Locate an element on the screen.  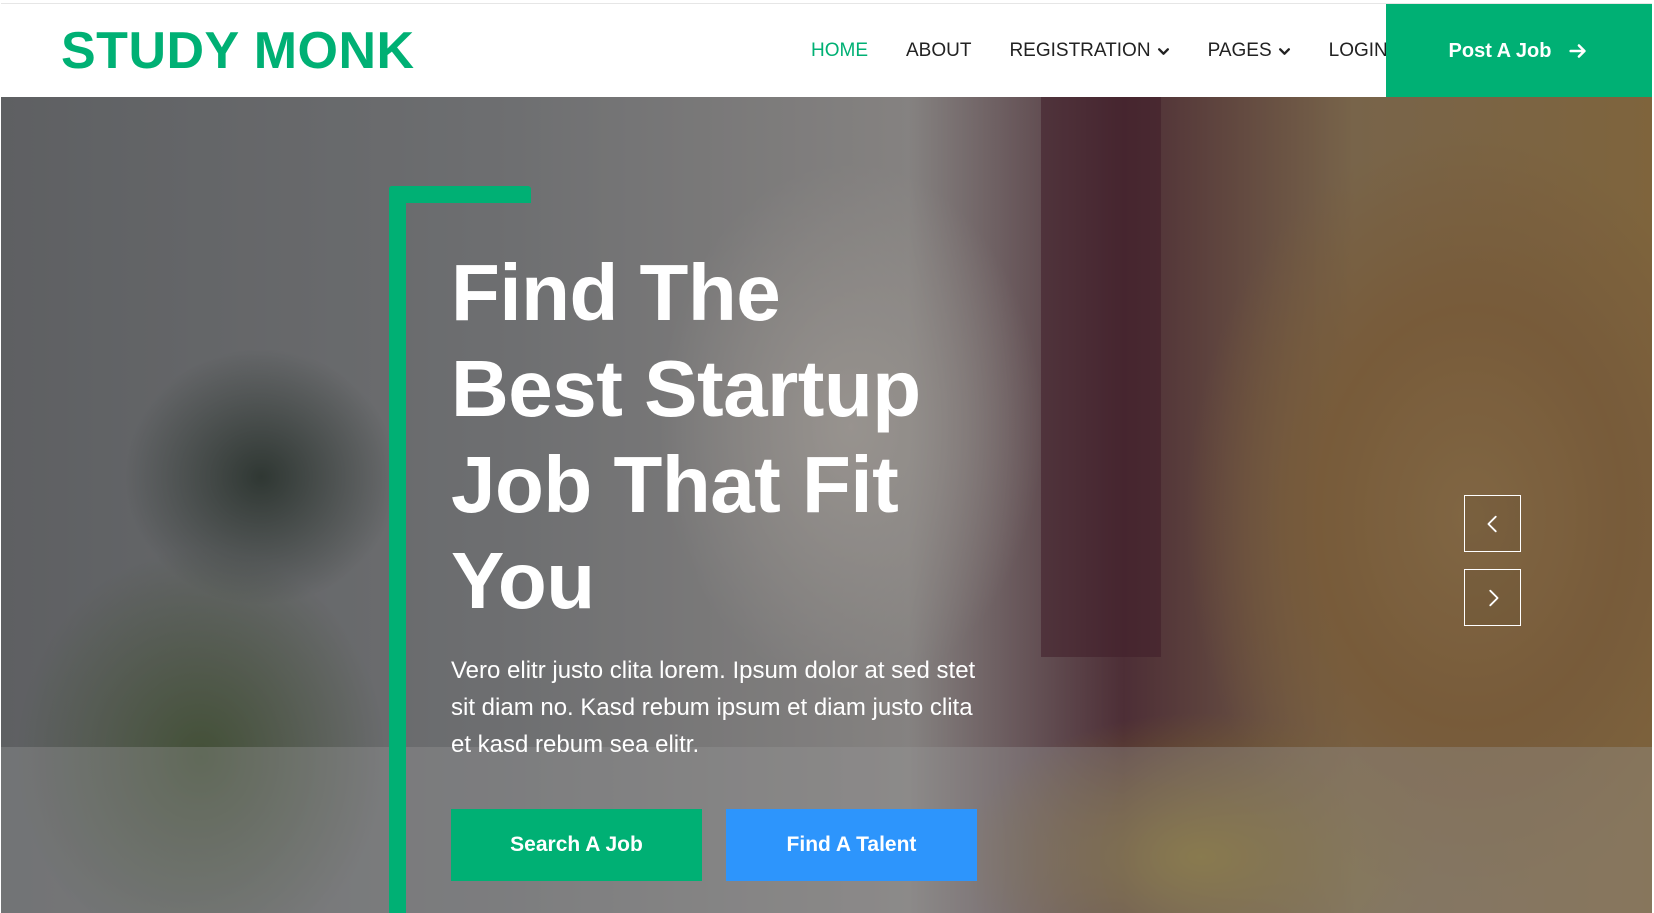
nav-item-registration: REGISTRATION is located at coordinates (1089, 51).